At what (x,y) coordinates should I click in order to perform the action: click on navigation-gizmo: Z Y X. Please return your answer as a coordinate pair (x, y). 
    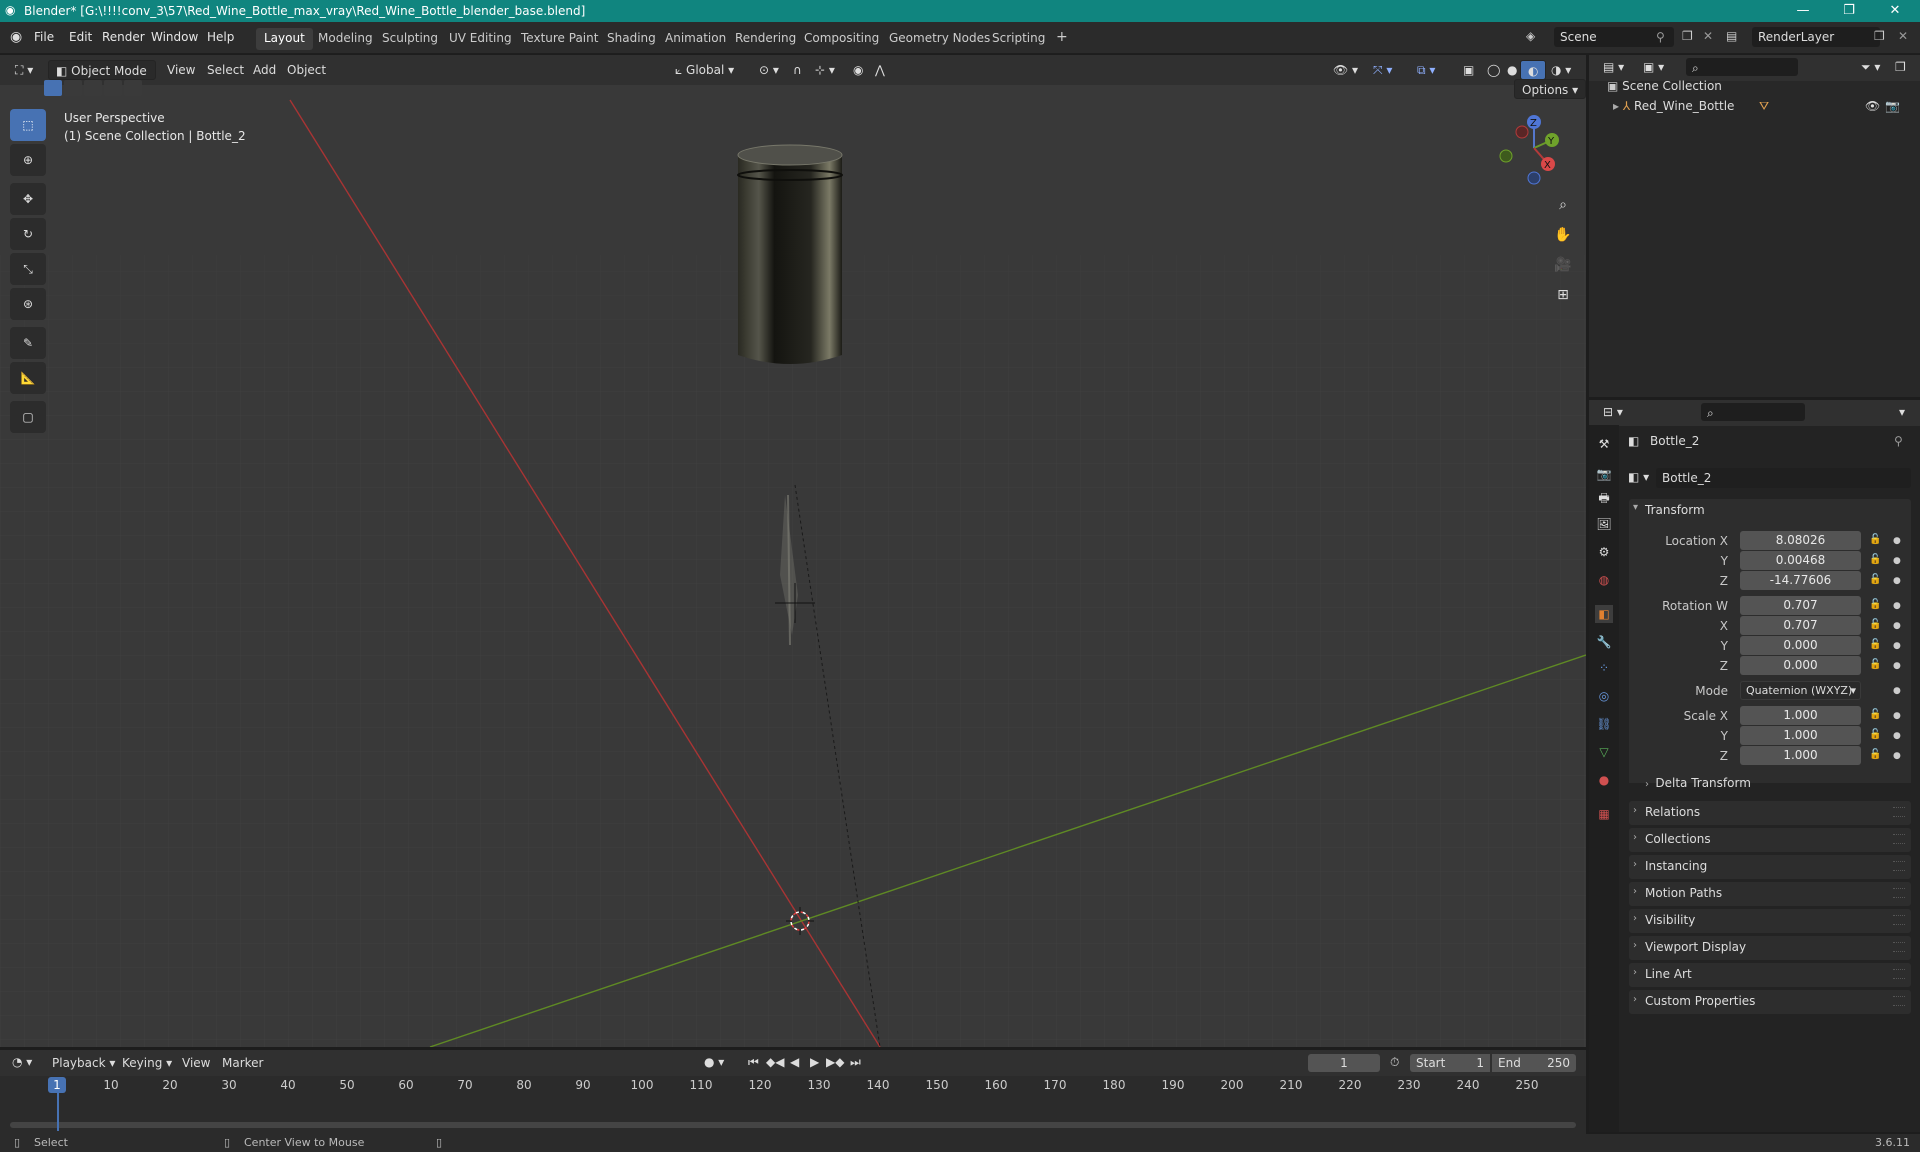
    Looking at the image, I should click on (1530, 150).